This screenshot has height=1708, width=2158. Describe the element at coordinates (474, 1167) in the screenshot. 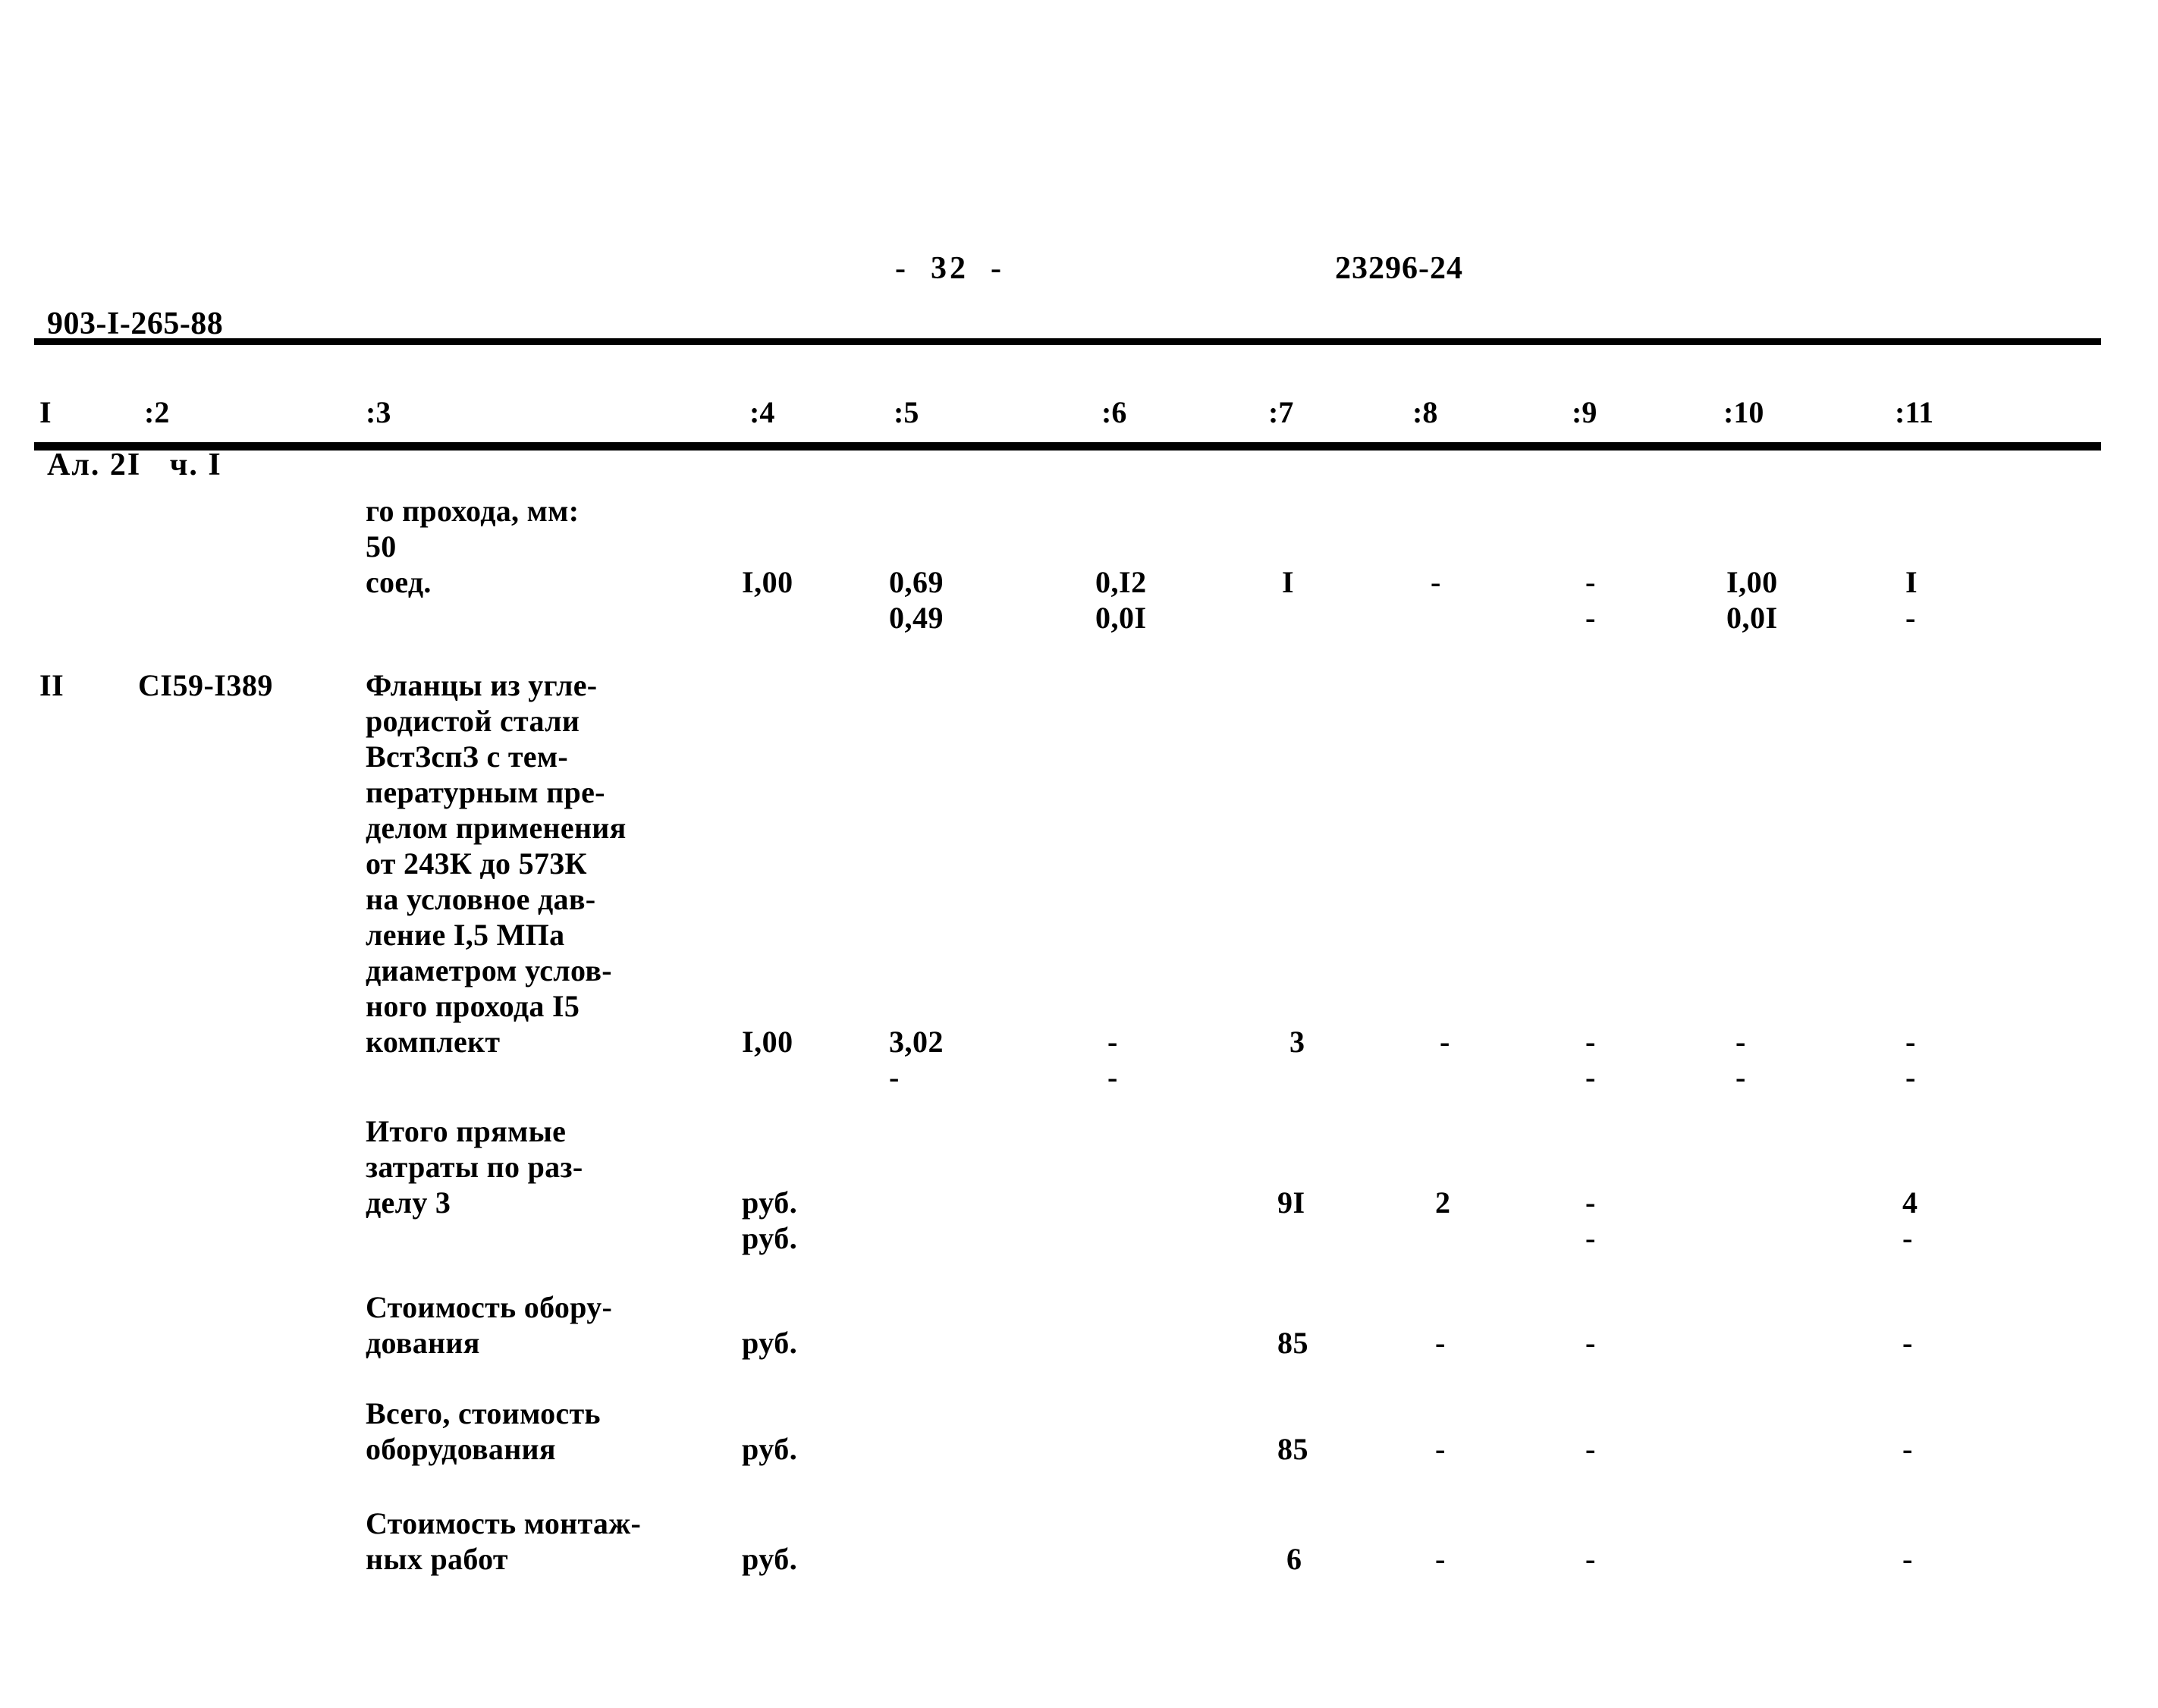

I see `table-row-cell-description: Итого прямые затраты по раз- делу 3` at that location.